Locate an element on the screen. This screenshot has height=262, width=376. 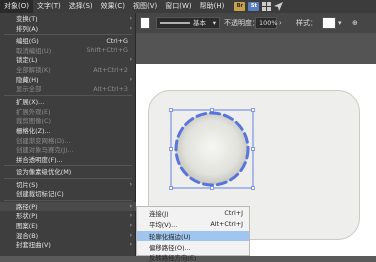
menubar-select: 选择(S) is located at coordinates (81, 6).